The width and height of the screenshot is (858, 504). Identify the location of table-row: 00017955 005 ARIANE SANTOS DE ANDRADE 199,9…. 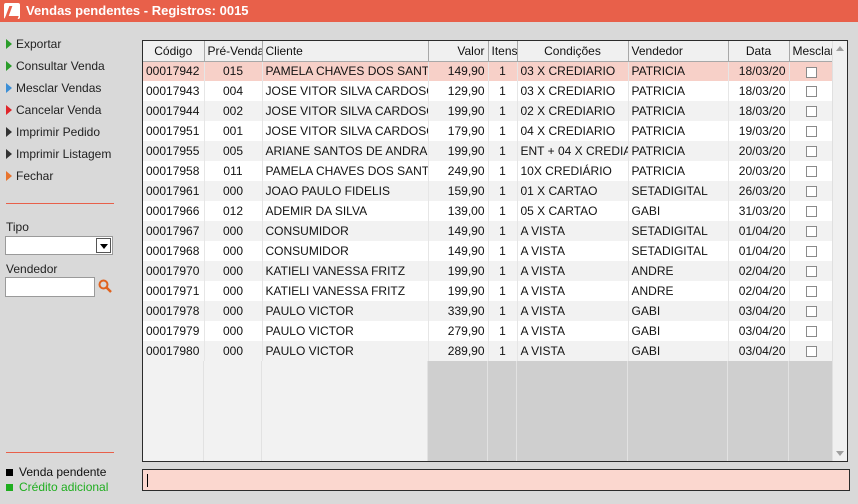
(488, 151).